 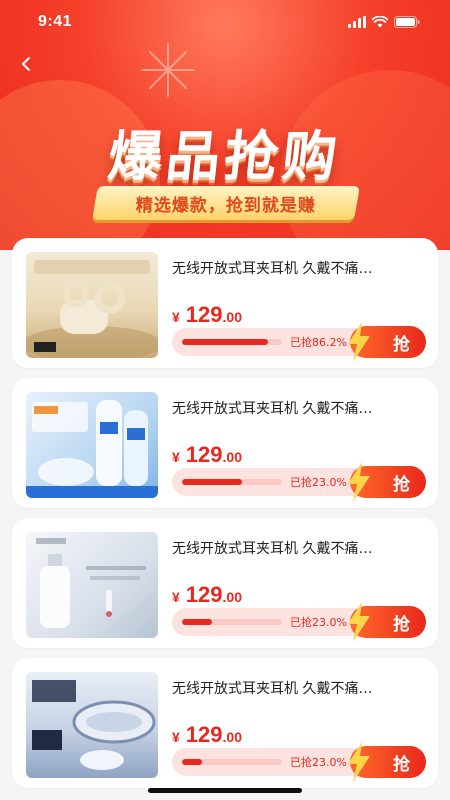 I want to click on grab-row: 已抢86.2% 抢, so click(x=299, y=342).